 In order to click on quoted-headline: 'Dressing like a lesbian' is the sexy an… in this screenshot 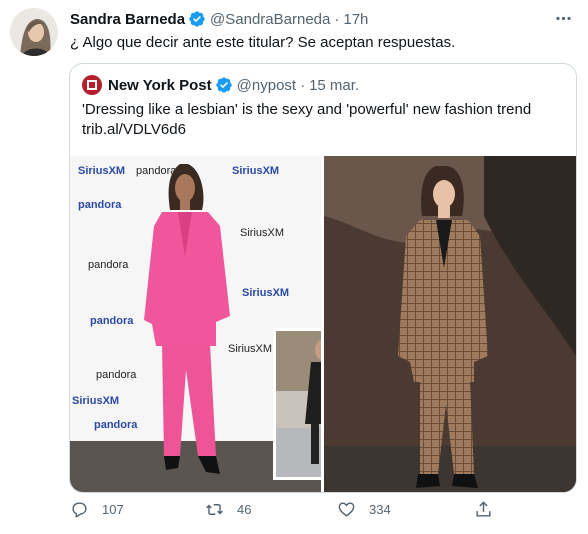, I will do `click(307, 109)`.